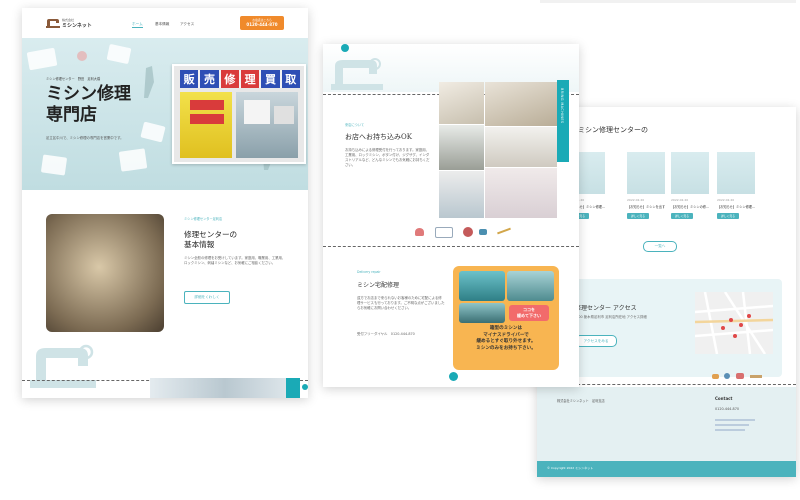  What do you see at coordinates (229, 79) in the screenshot?
I see `sign-char: 修` at bounding box center [229, 79].